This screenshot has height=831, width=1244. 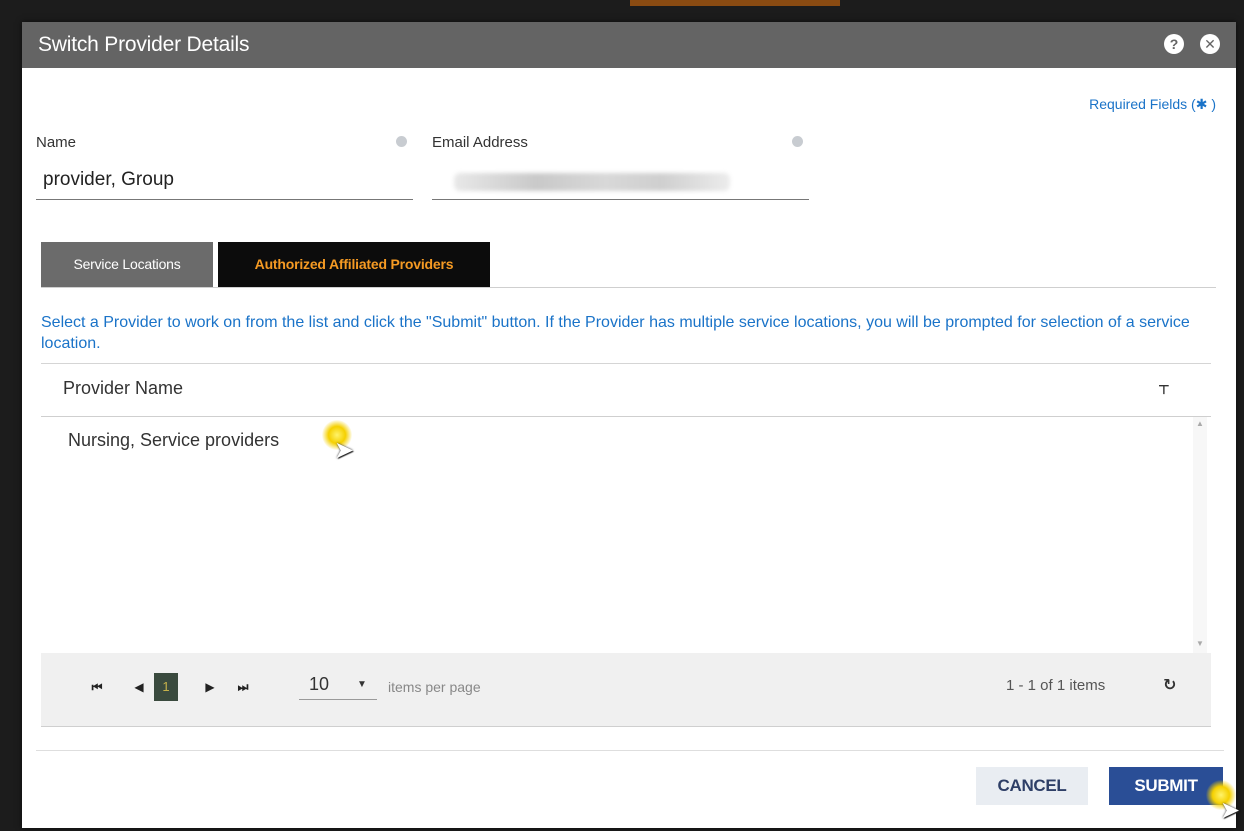 I want to click on page-size-value: 10, so click(x=319, y=684).